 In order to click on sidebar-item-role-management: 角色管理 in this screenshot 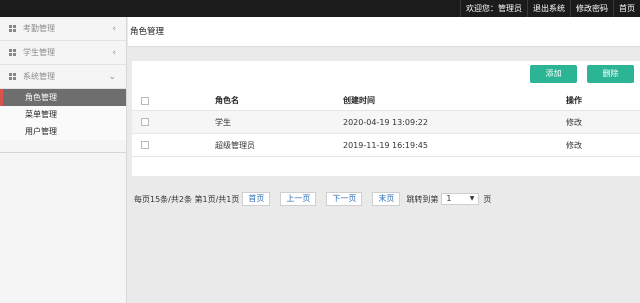, I will do `click(63, 97)`.